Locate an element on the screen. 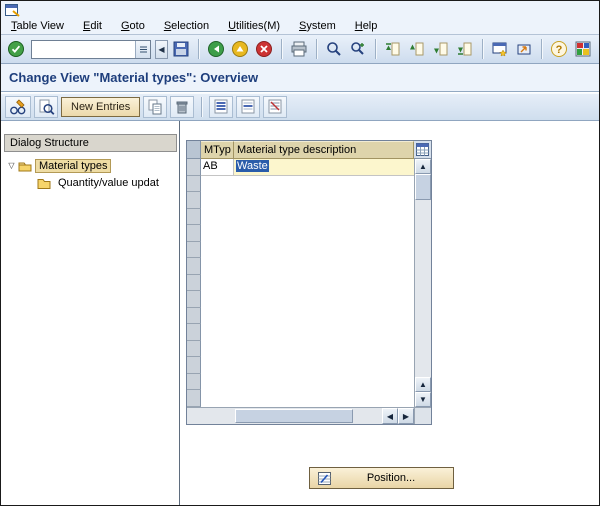 The image size is (600, 506). help-icon: ? is located at coordinates (559, 49).